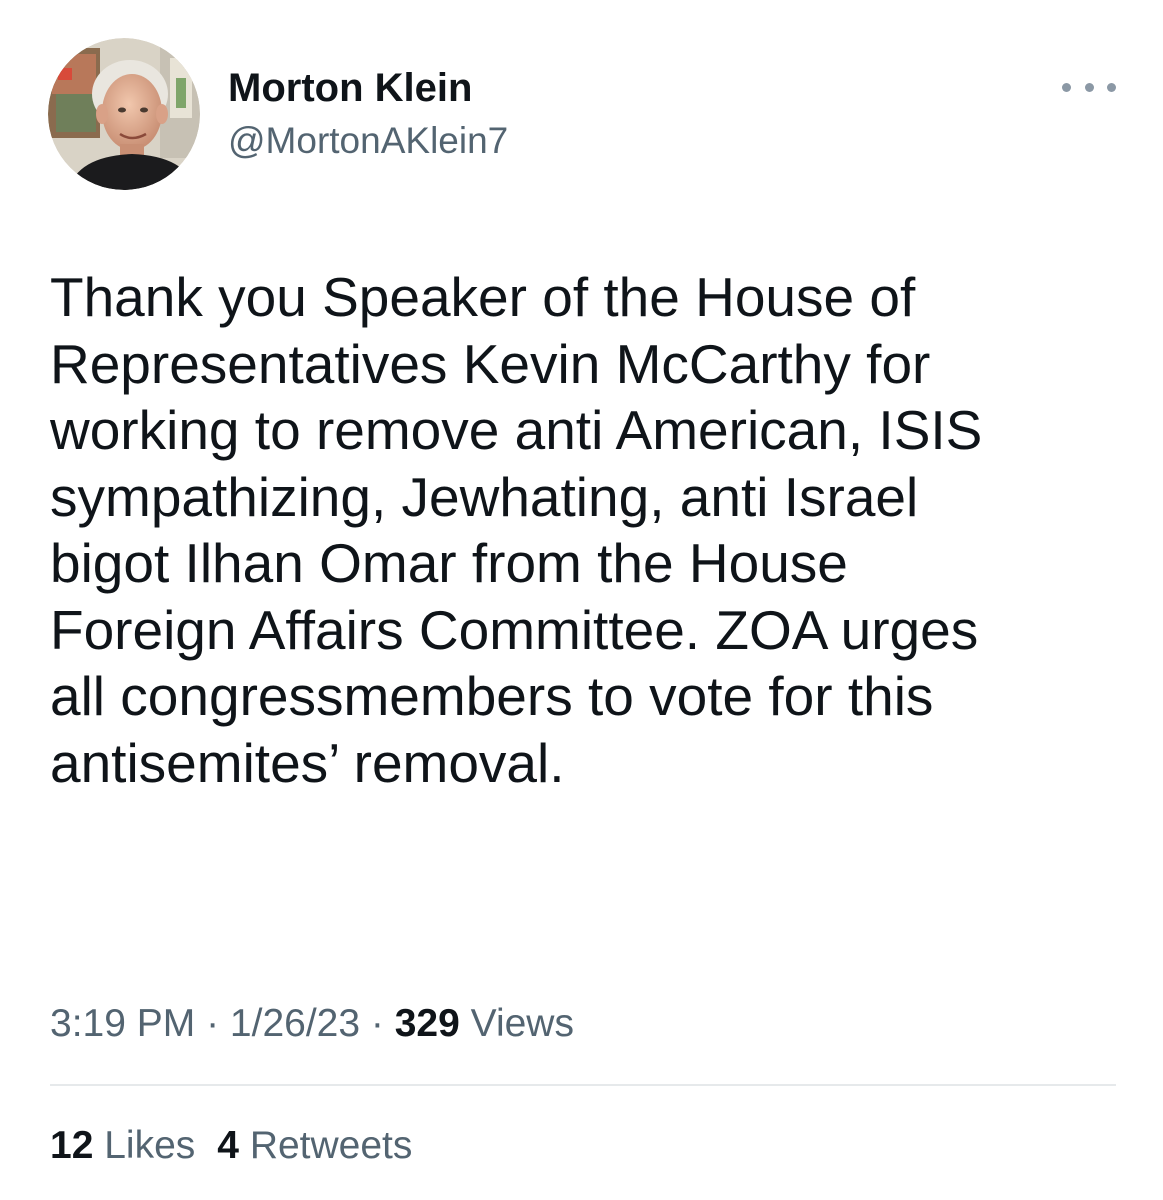 This screenshot has height=1200, width=1163. Describe the element at coordinates (483, 297) in the screenshot. I see `tweet-text-line: Thank you Speaker of the House of` at that location.